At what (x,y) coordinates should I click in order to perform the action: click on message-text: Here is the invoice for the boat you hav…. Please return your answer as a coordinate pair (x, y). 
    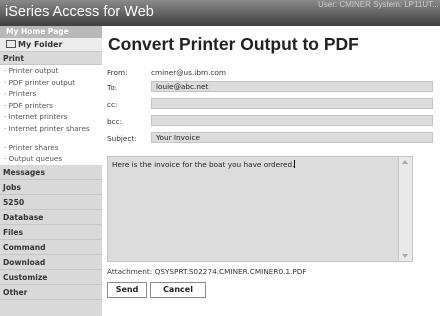
    Looking at the image, I should click on (203, 164).